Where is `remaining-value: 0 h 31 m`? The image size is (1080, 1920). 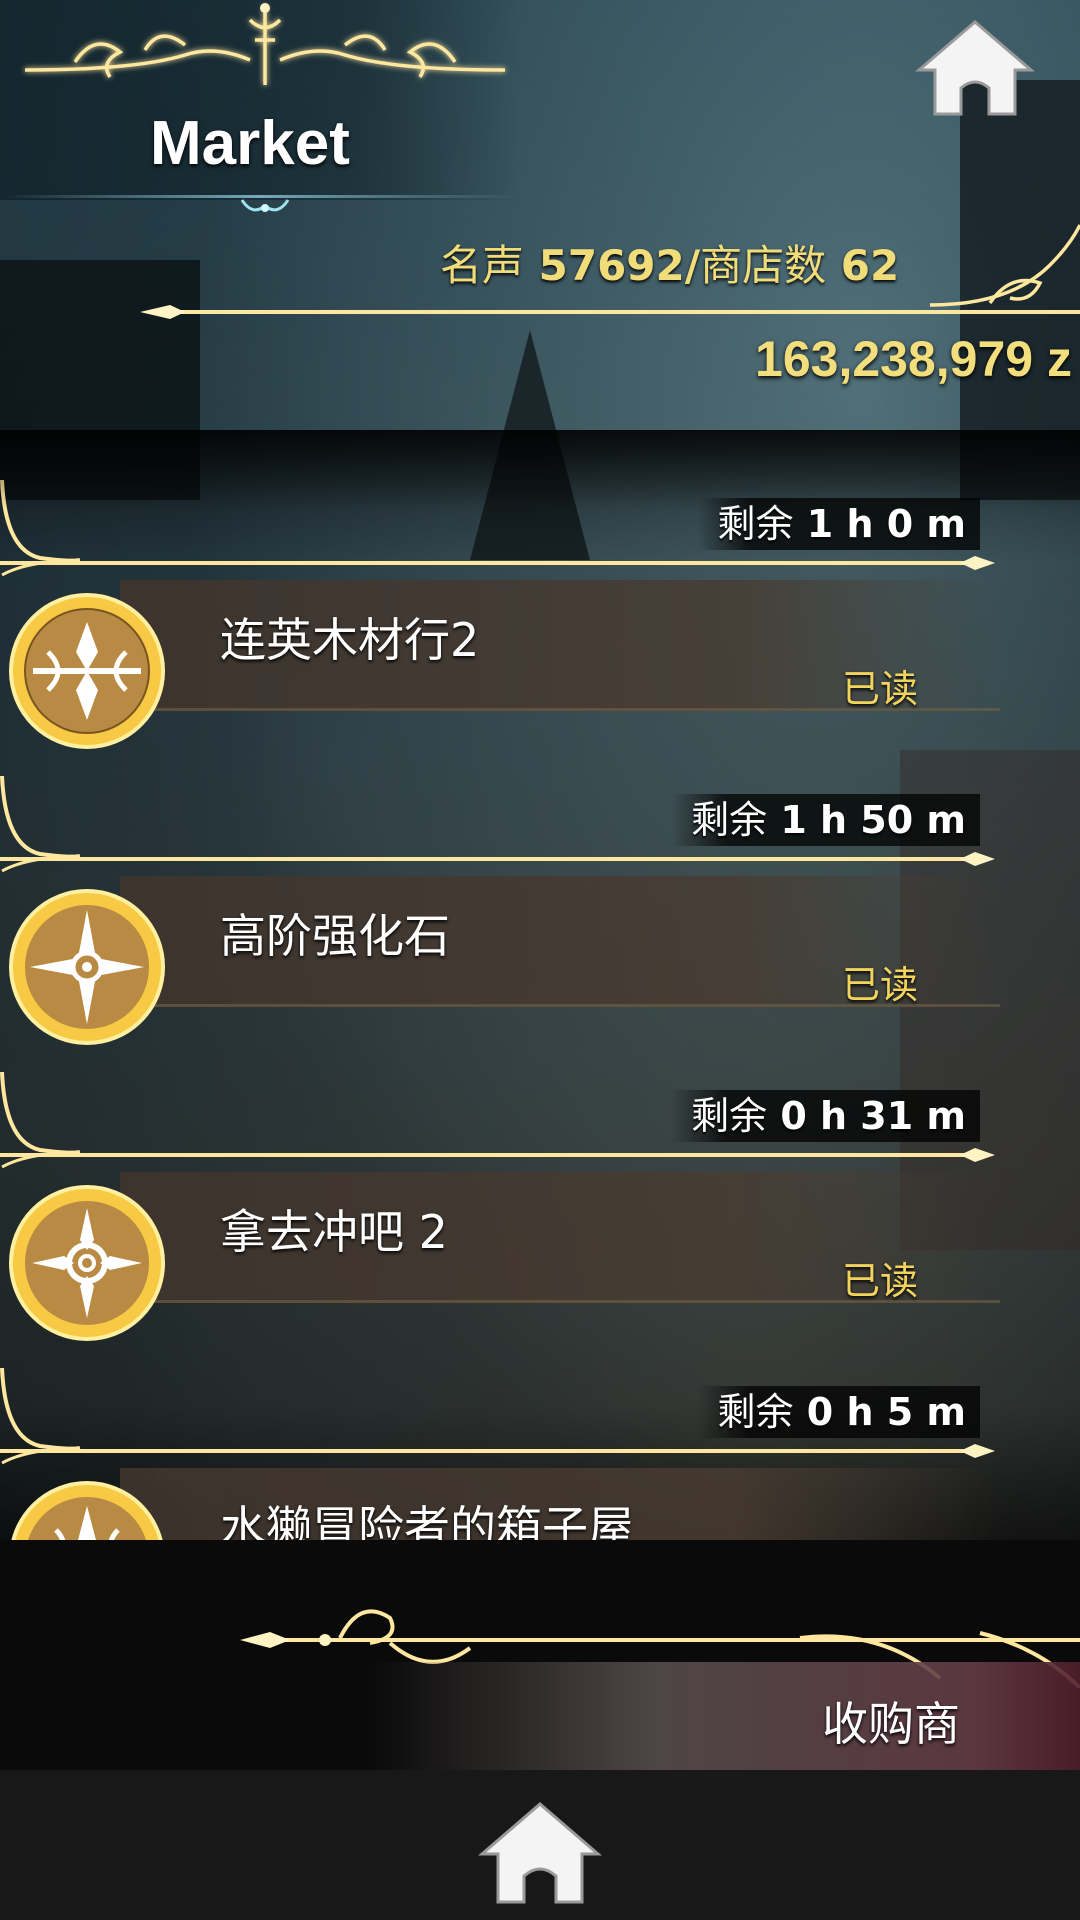
remaining-value: 0 h 31 m is located at coordinates (873, 1116).